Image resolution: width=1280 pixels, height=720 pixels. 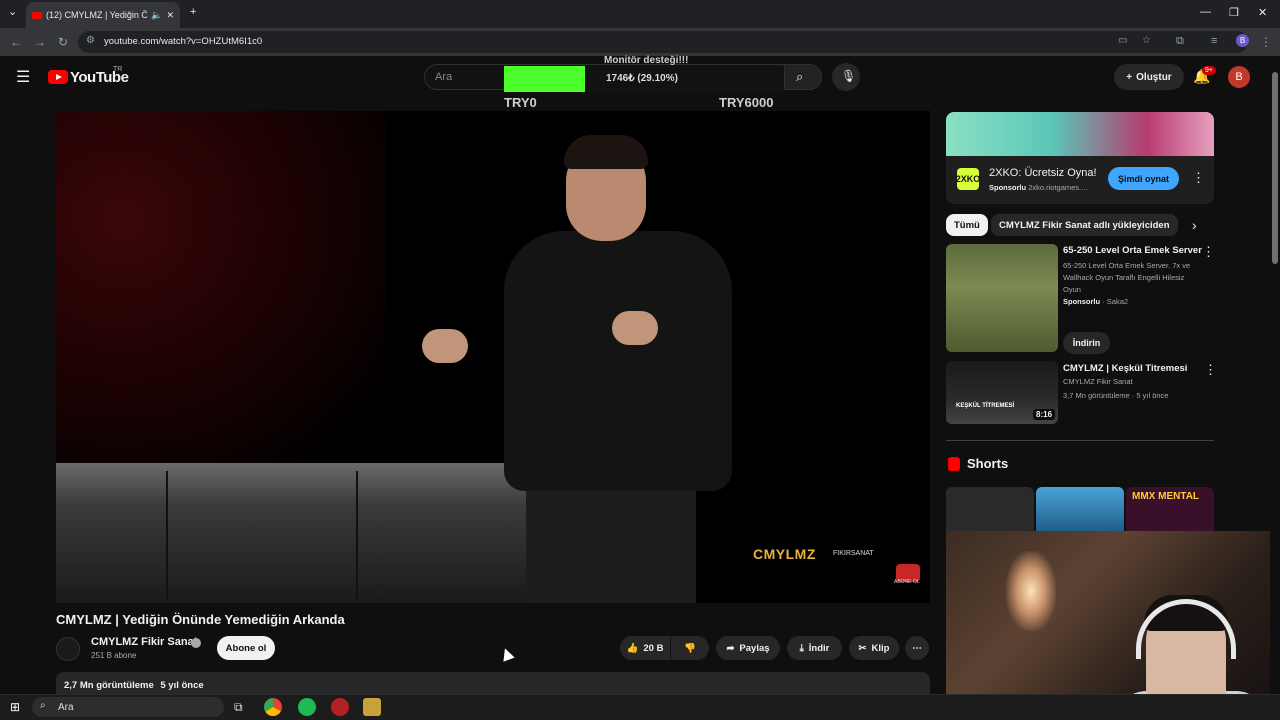 I want to click on webcam-overlay, so click(x=1113, y=625).